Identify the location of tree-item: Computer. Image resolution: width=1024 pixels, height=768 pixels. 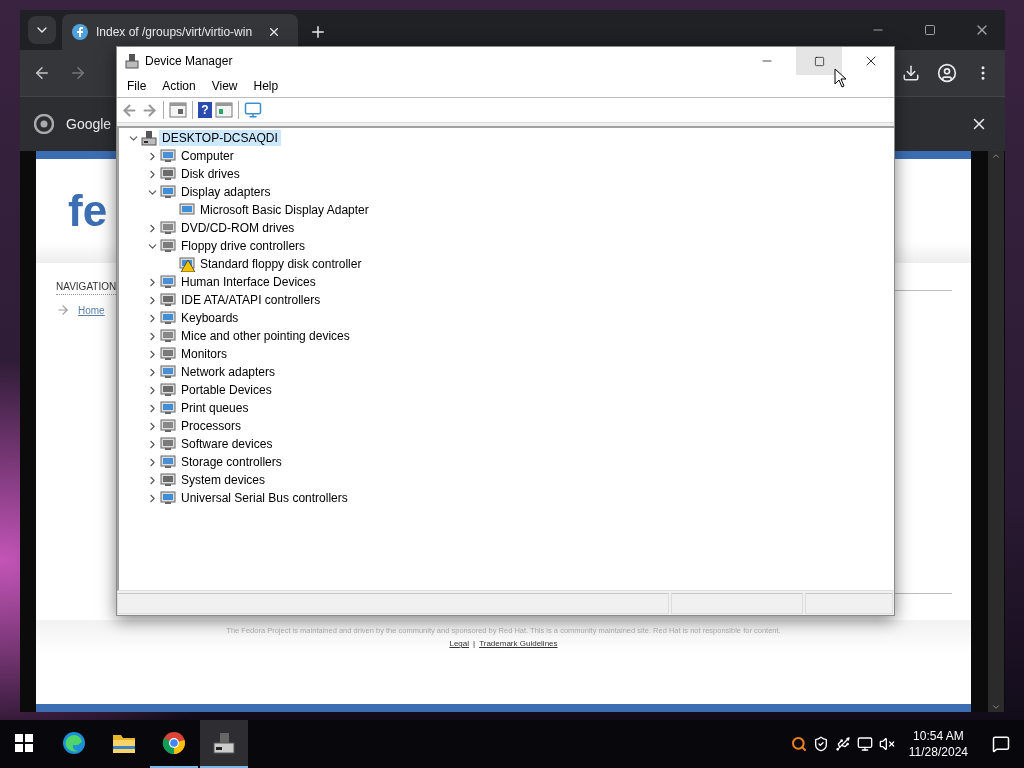
(207, 156).